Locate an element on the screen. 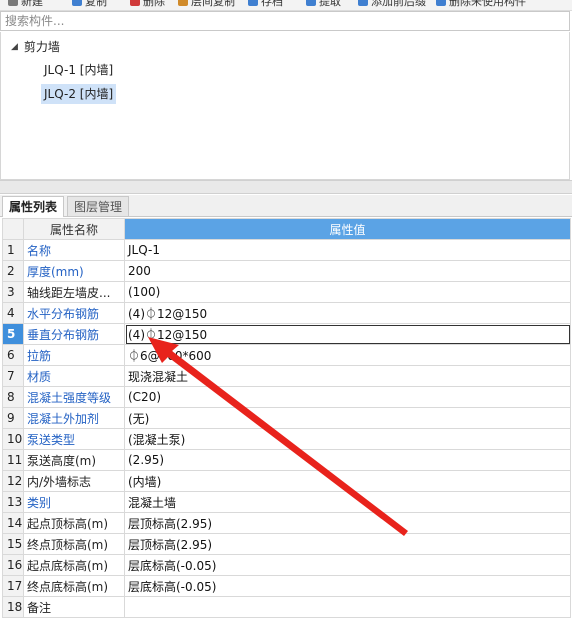 Image resolution: width=572 pixels, height=618 pixels. table-row: 8 混凝土强度等级 (C20) is located at coordinates (286, 397).